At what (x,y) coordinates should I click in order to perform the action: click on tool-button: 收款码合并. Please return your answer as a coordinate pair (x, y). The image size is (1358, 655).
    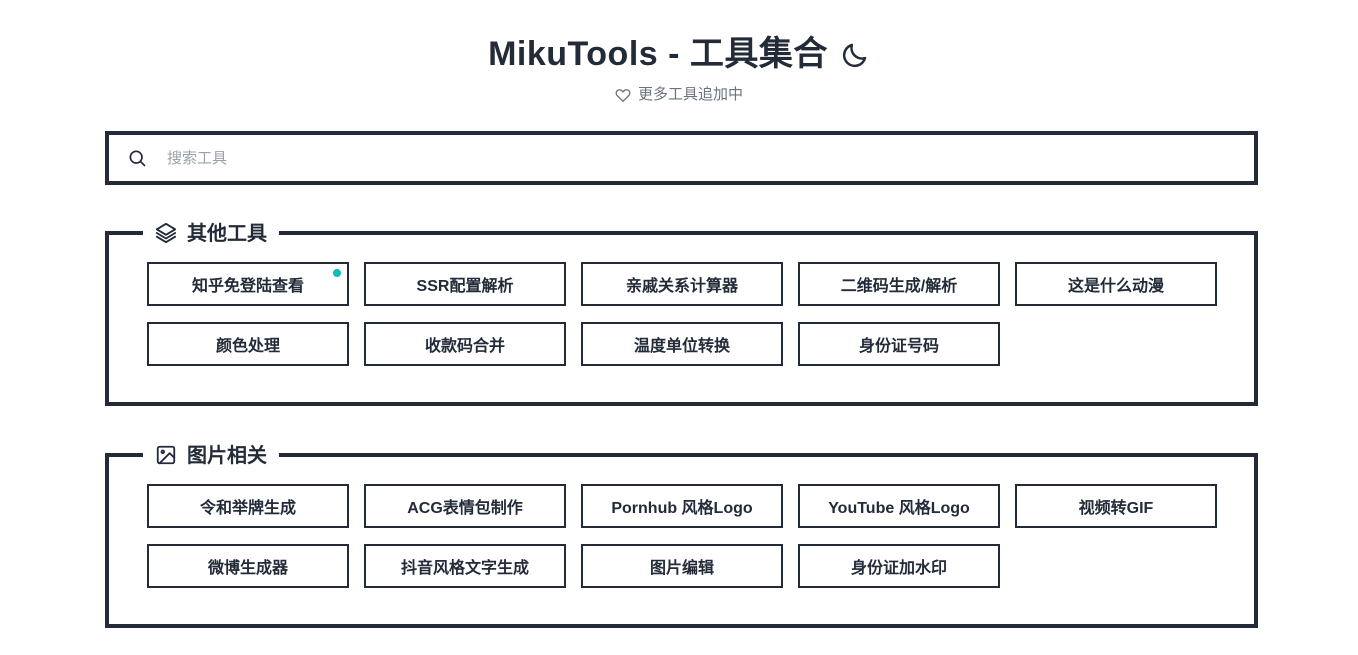
    Looking at the image, I should click on (465, 344).